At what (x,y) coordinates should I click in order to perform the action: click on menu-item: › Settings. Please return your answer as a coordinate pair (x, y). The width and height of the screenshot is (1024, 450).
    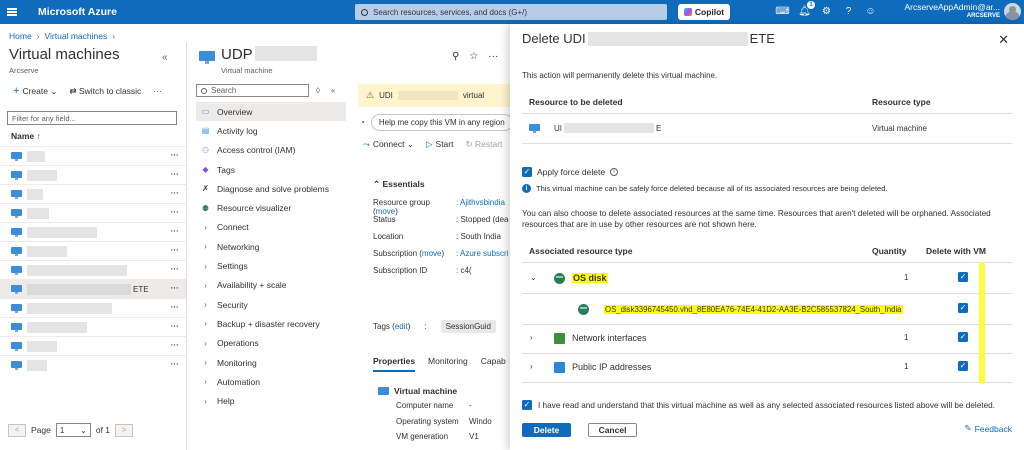
    Looking at the image, I should click on (271, 265).